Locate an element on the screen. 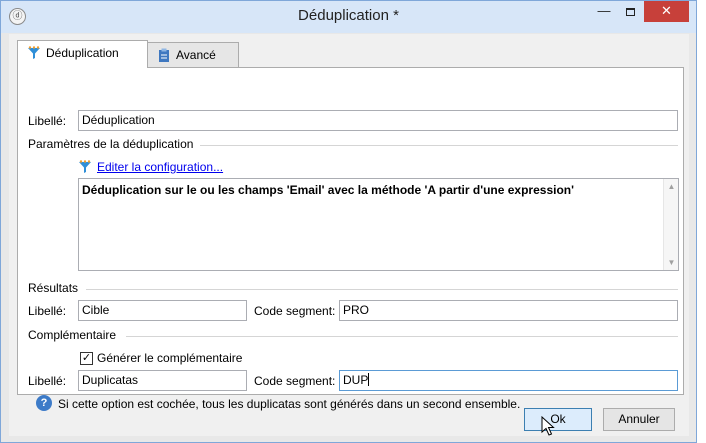 The image size is (706, 443). params-divider is located at coordinates (439, 145).